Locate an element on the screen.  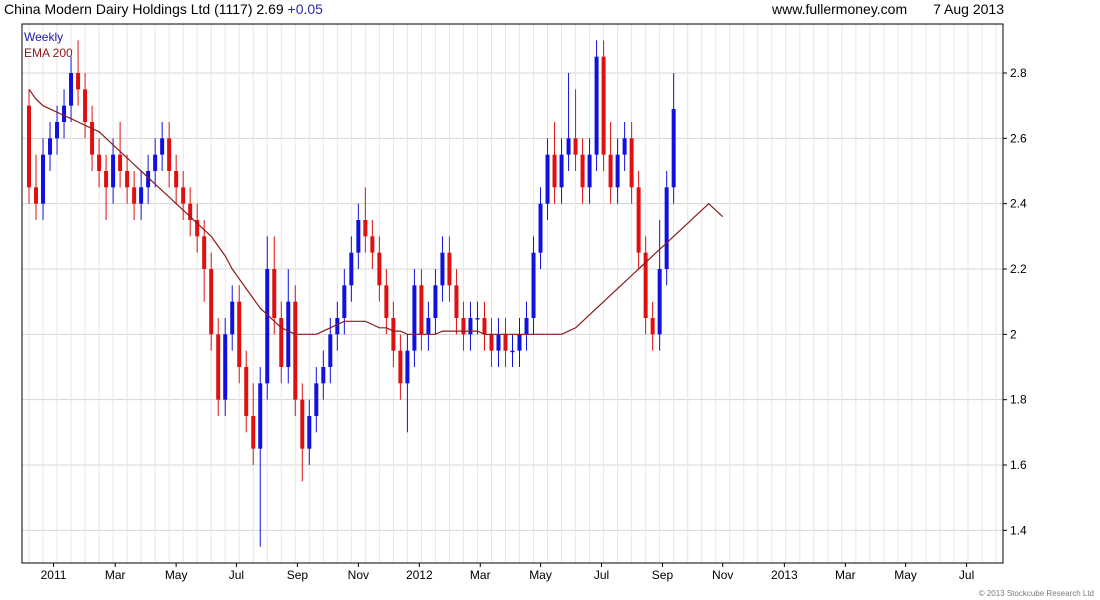
x-tick-label: 2013 is located at coordinates (784, 575).